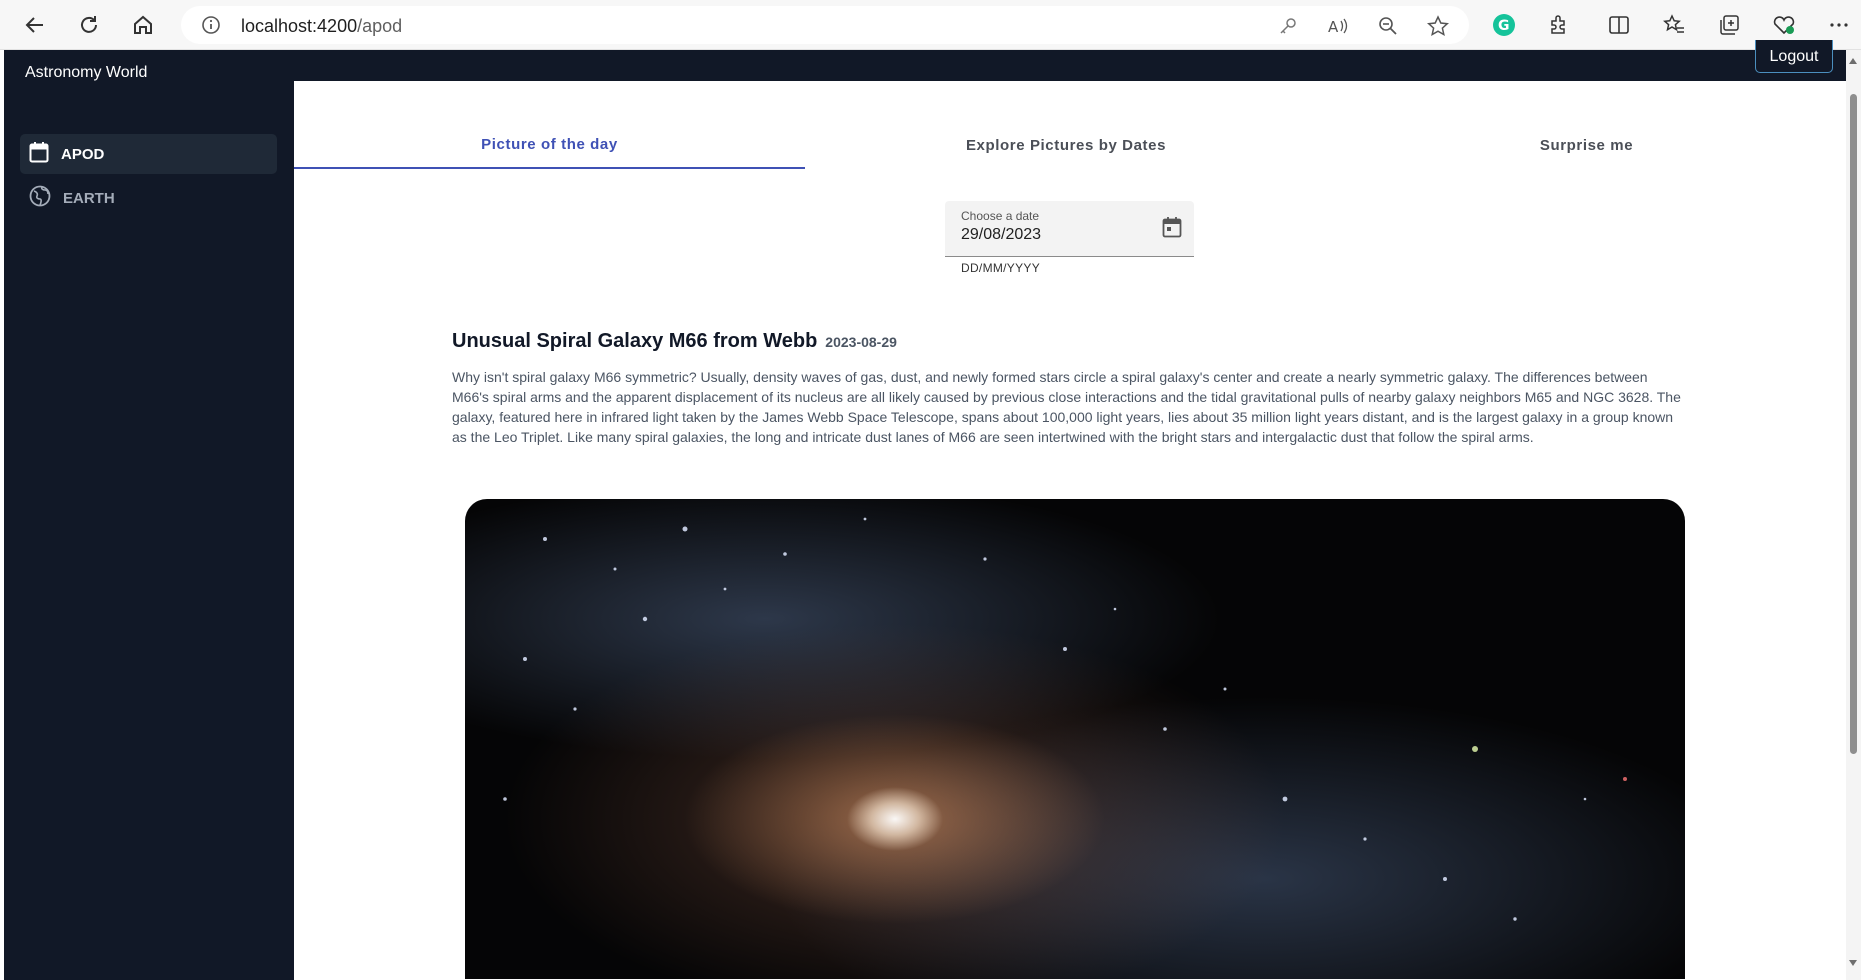 The width and height of the screenshot is (1861, 980). Describe the element at coordinates (1388, 26) in the screenshot. I see `zoom-out-icon` at that location.